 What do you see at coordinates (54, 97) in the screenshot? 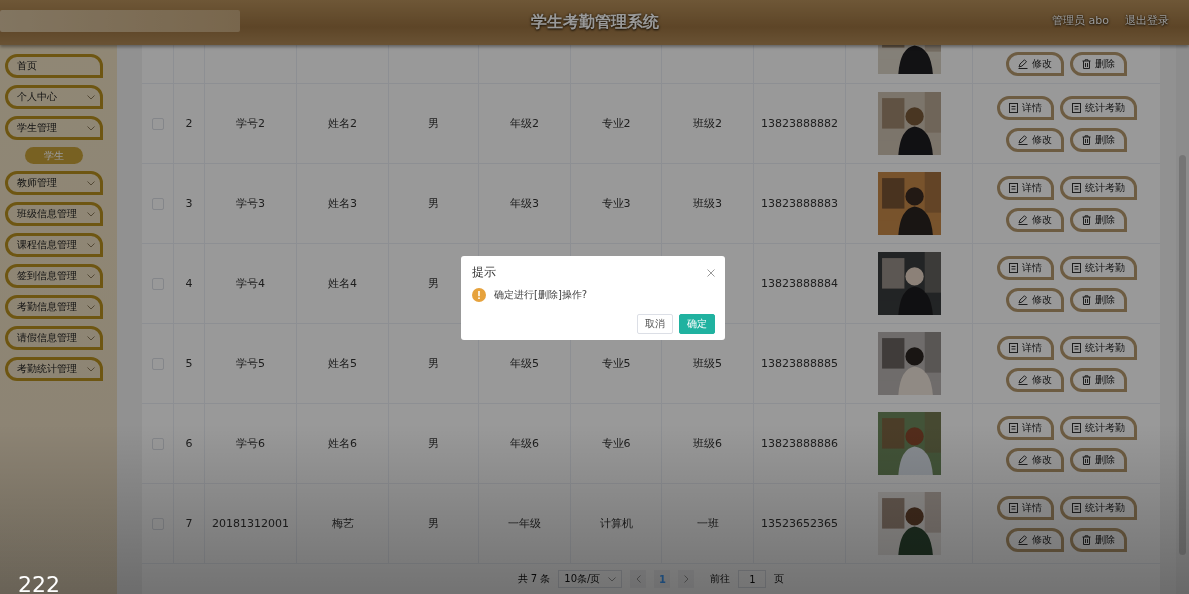
I see `menu-item: 个人中心` at bounding box center [54, 97].